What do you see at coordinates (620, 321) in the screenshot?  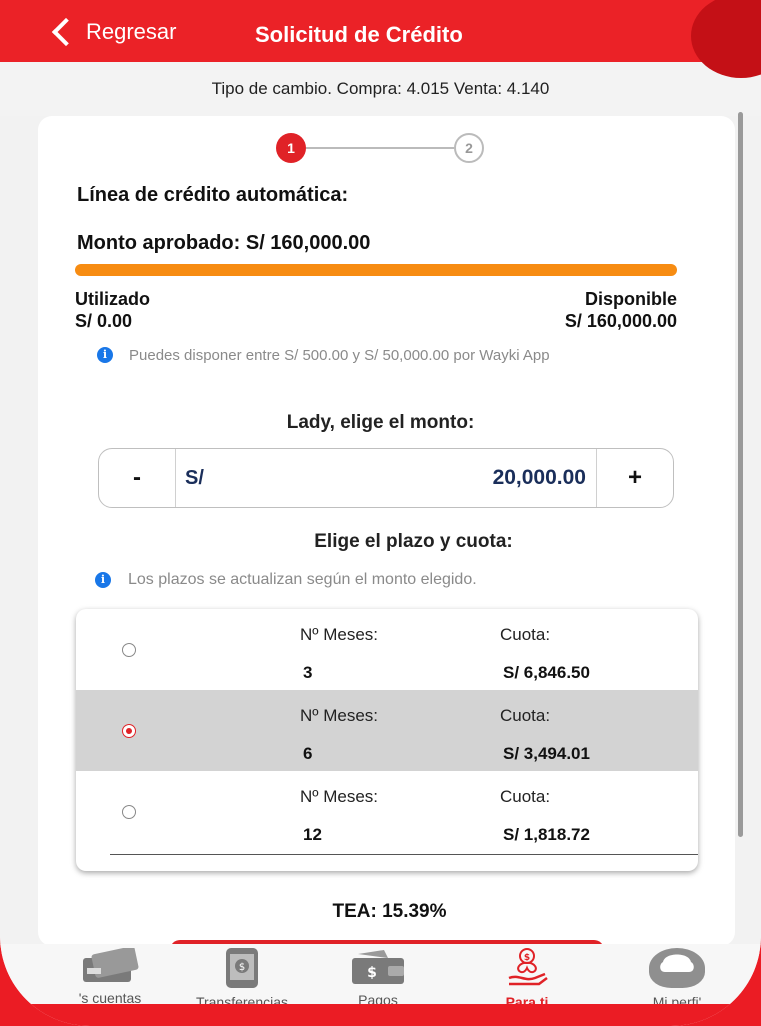 I see `available-value: S/ 160,000.00` at bounding box center [620, 321].